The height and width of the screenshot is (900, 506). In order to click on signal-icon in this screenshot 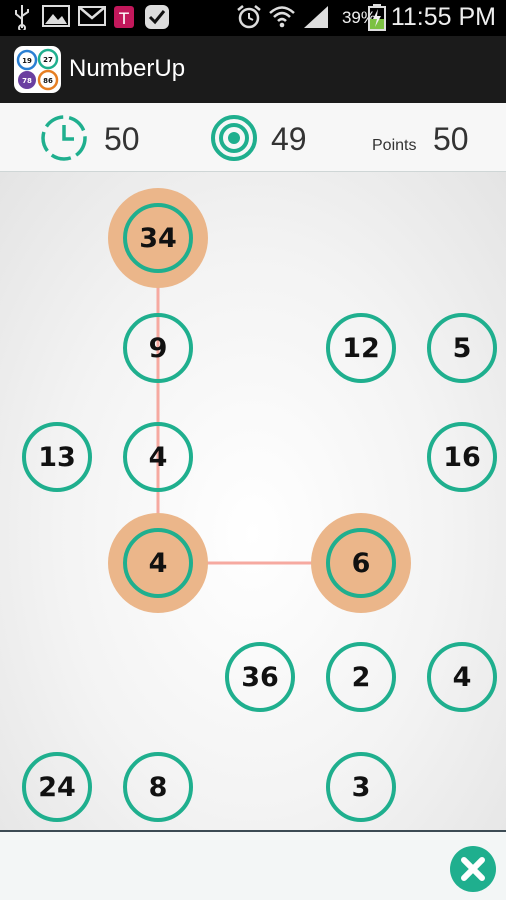, I will do `click(316, 17)`.